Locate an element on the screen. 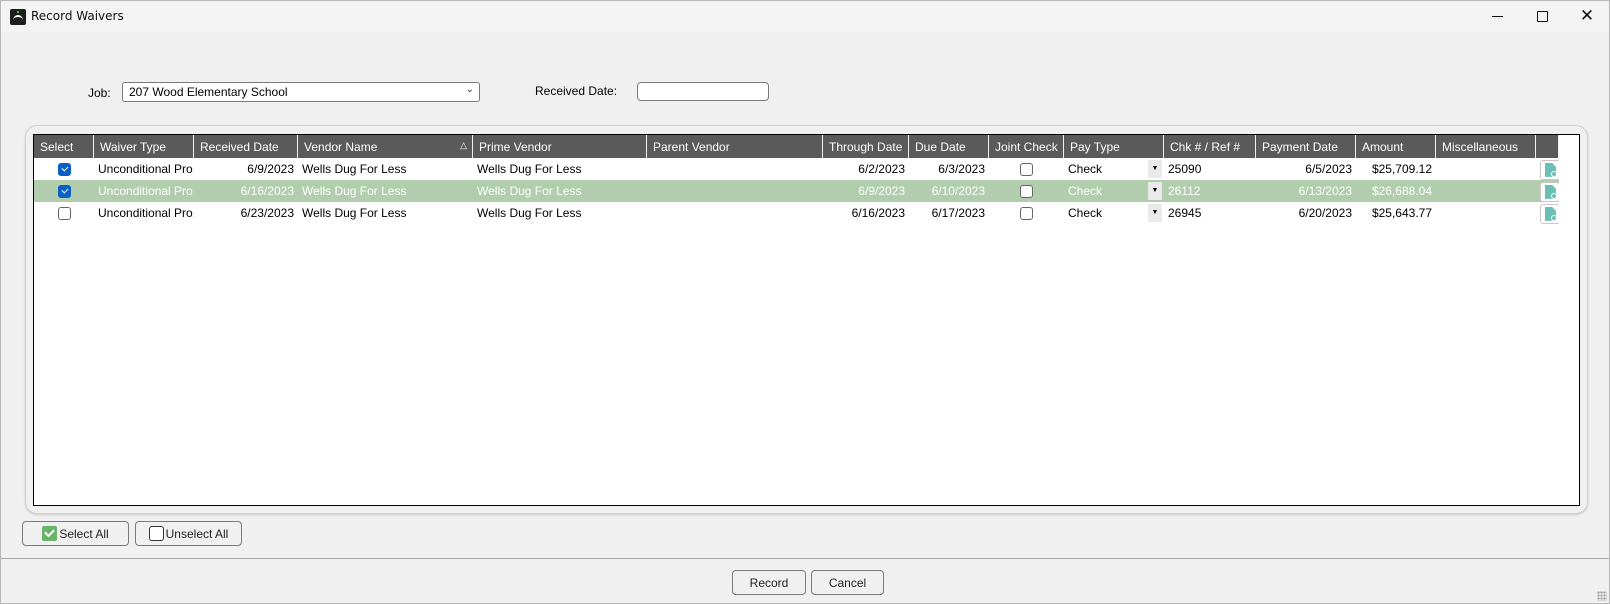  cell-chk-ref: 25090 is located at coordinates (1210, 169).